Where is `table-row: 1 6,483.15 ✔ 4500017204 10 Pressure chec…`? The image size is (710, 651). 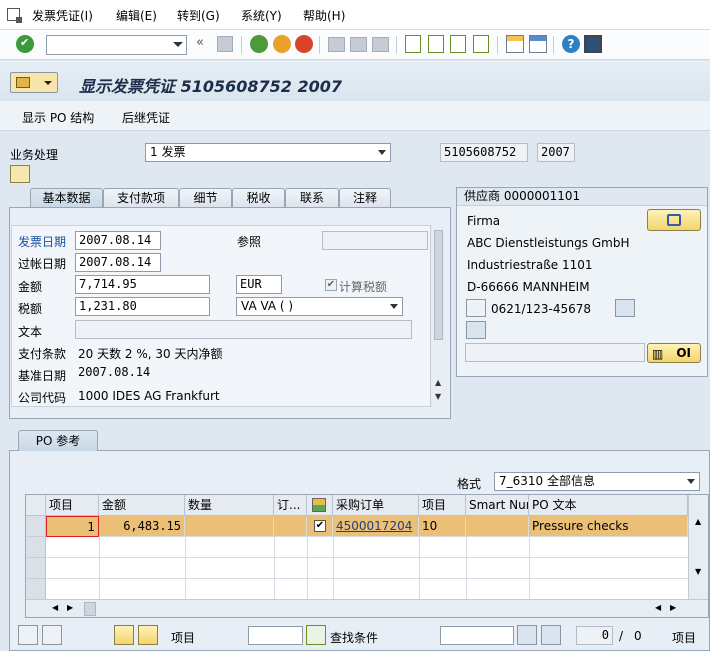 table-row: 1 6,483.15 ✔ 4500017204 10 Pressure chec… is located at coordinates (367, 526).